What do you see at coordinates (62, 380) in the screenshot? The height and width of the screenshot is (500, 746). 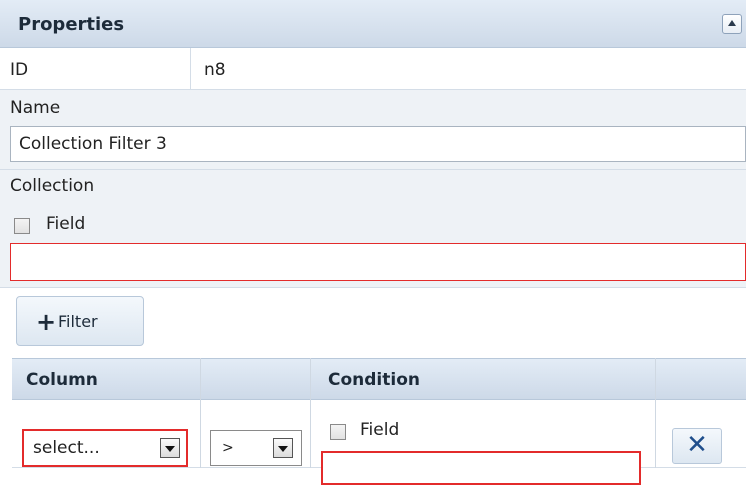 I see `column-header: Column` at bounding box center [62, 380].